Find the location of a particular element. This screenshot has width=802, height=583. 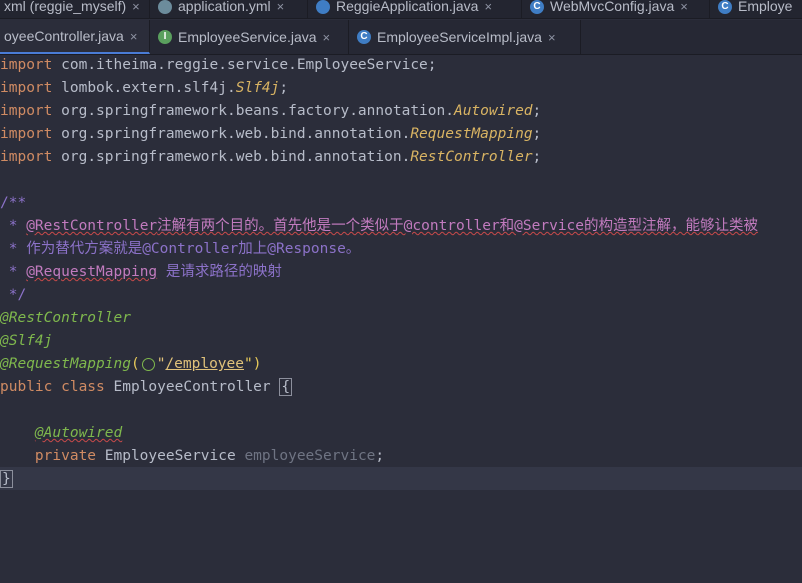

field-type: EmployeeService is located at coordinates (174, 456).